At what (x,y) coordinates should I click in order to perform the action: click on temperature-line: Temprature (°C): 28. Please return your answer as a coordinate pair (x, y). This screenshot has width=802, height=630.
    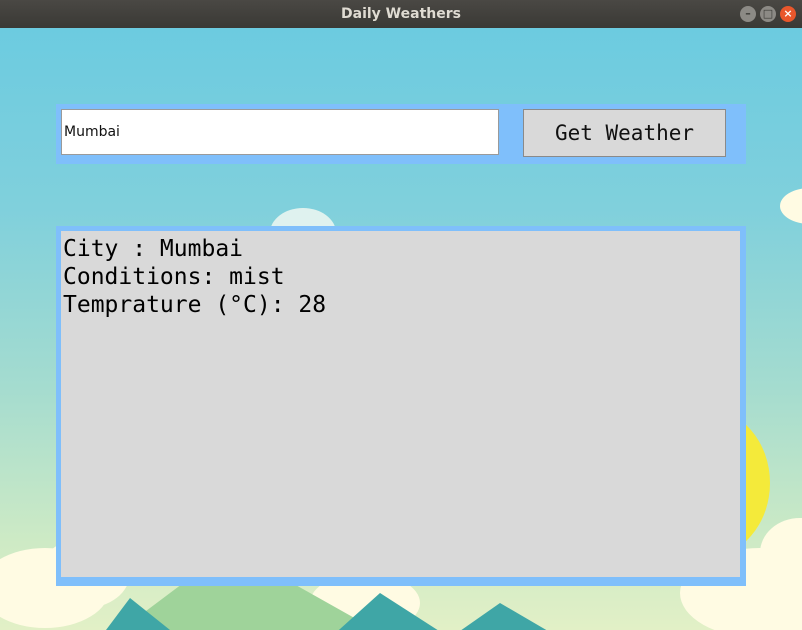
    Looking at the image, I should click on (195, 305).